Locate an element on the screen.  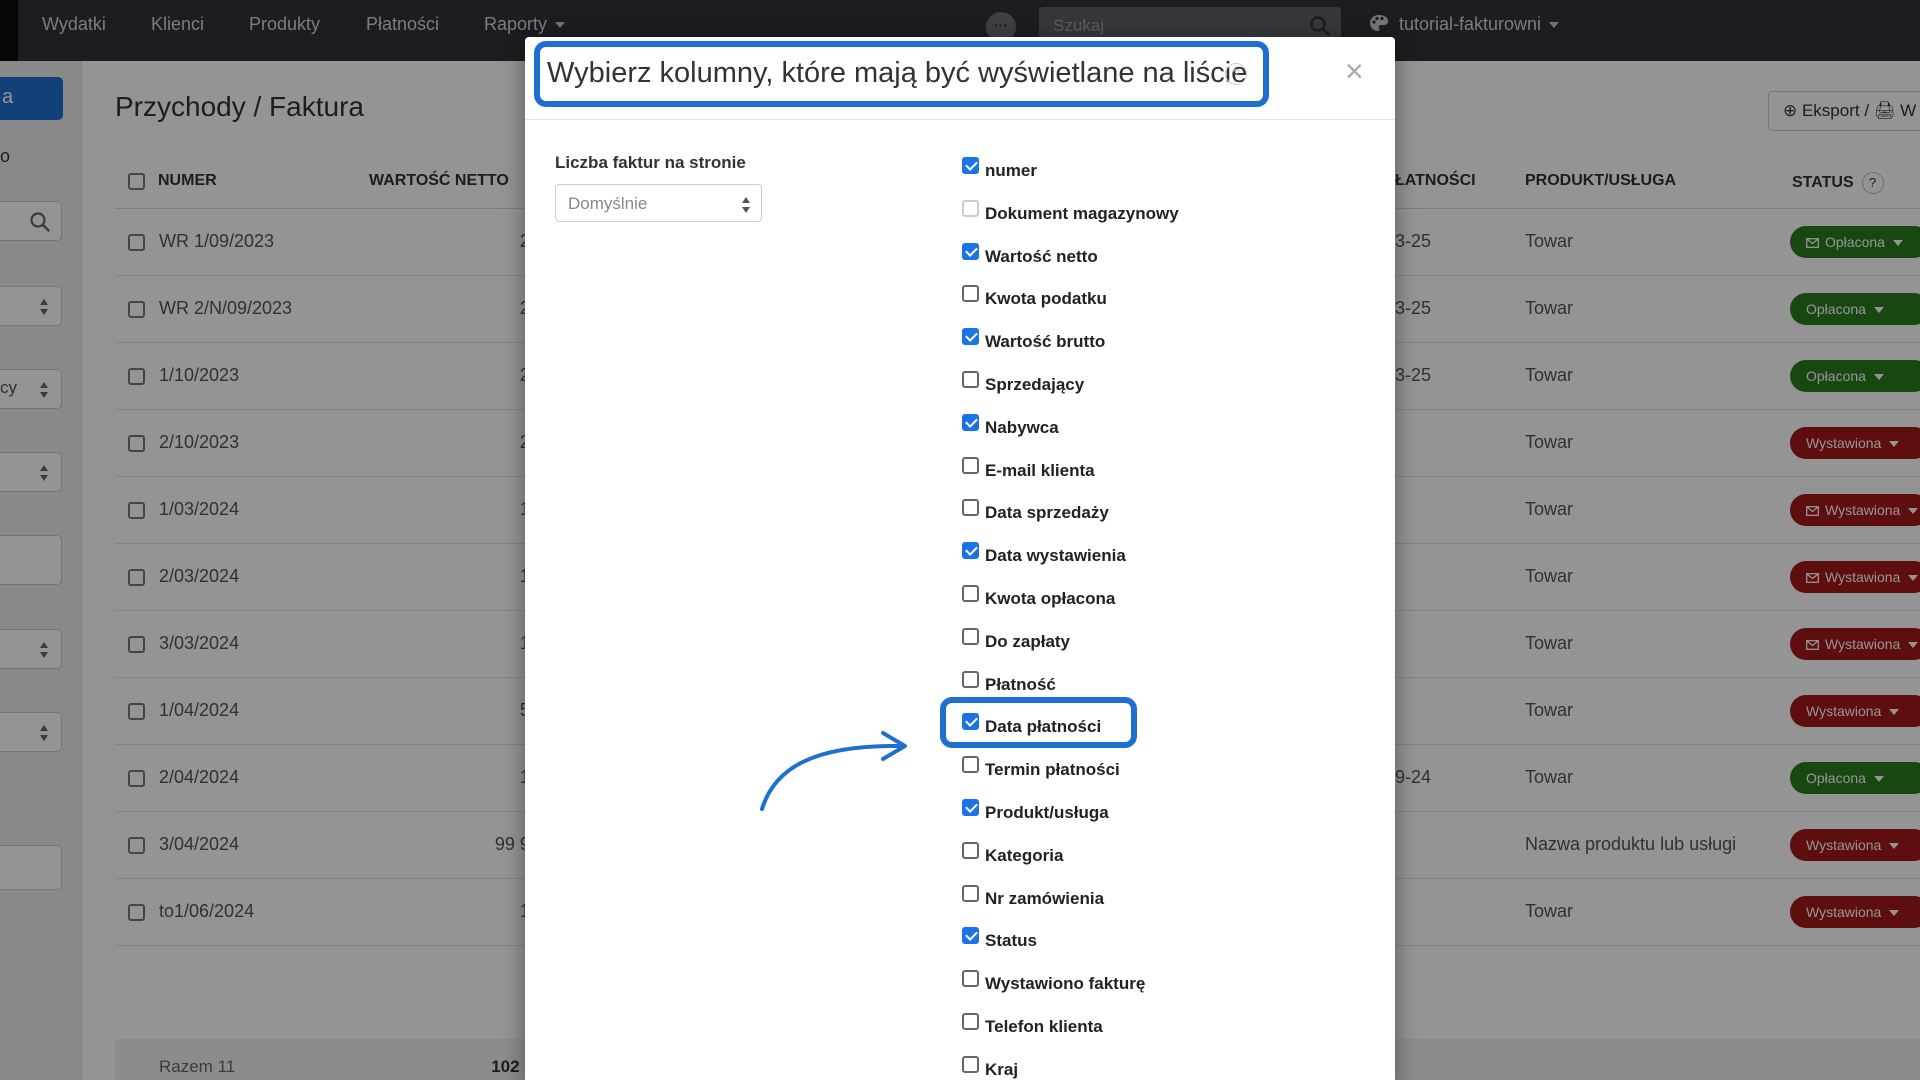
column-option-label: Status is located at coordinates (1011, 941).